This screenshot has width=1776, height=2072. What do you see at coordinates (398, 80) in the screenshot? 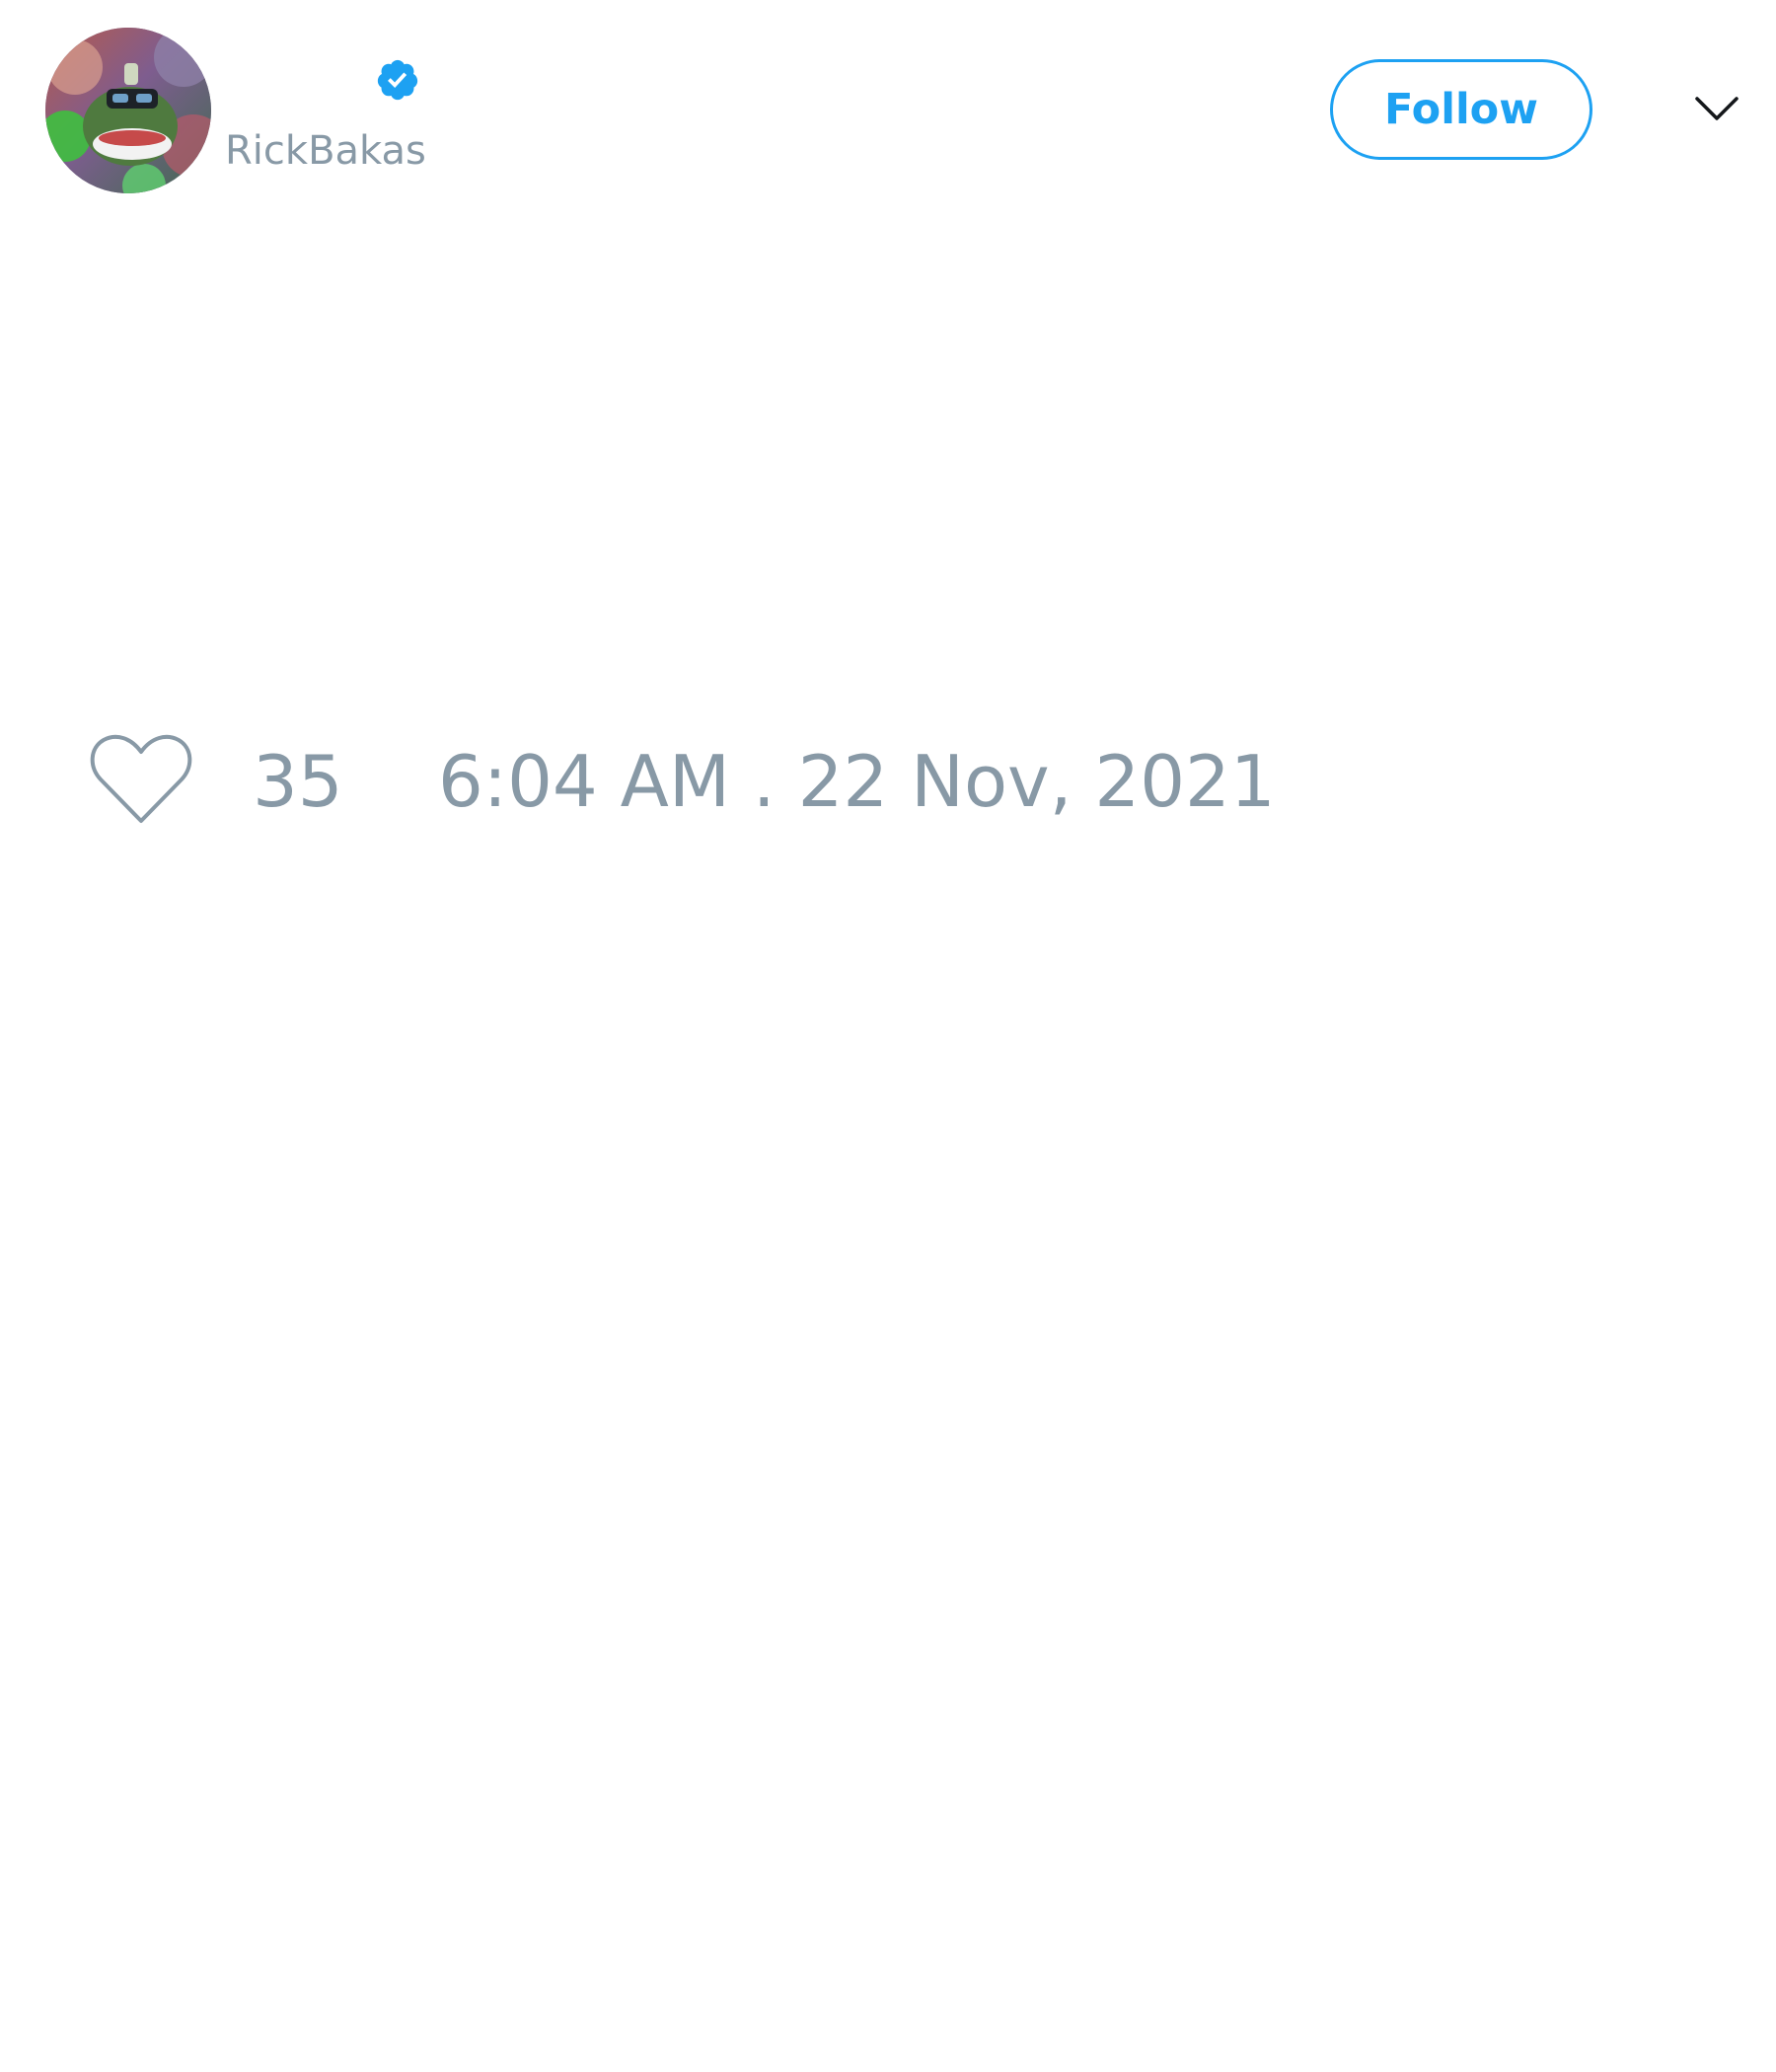
I see `verified-badge-icon` at bounding box center [398, 80].